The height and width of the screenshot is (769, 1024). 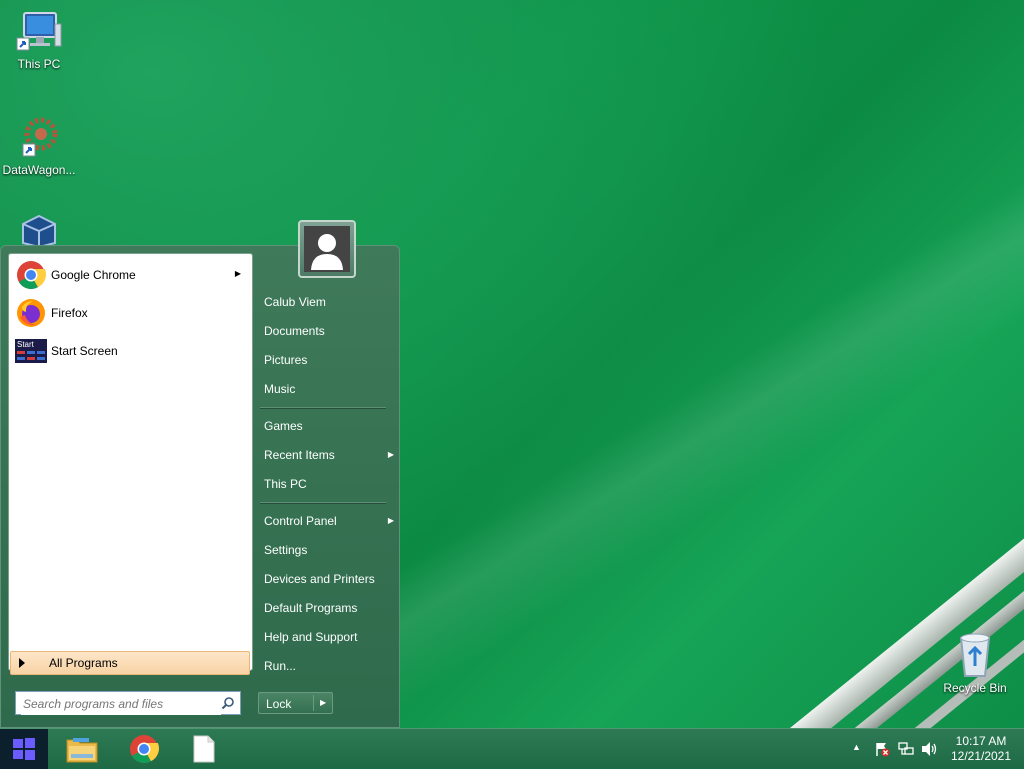 What do you see at coordinates (285, 484) in the screenshot?
I see `right-item-label: This PC` at bounding box center [285, 484].